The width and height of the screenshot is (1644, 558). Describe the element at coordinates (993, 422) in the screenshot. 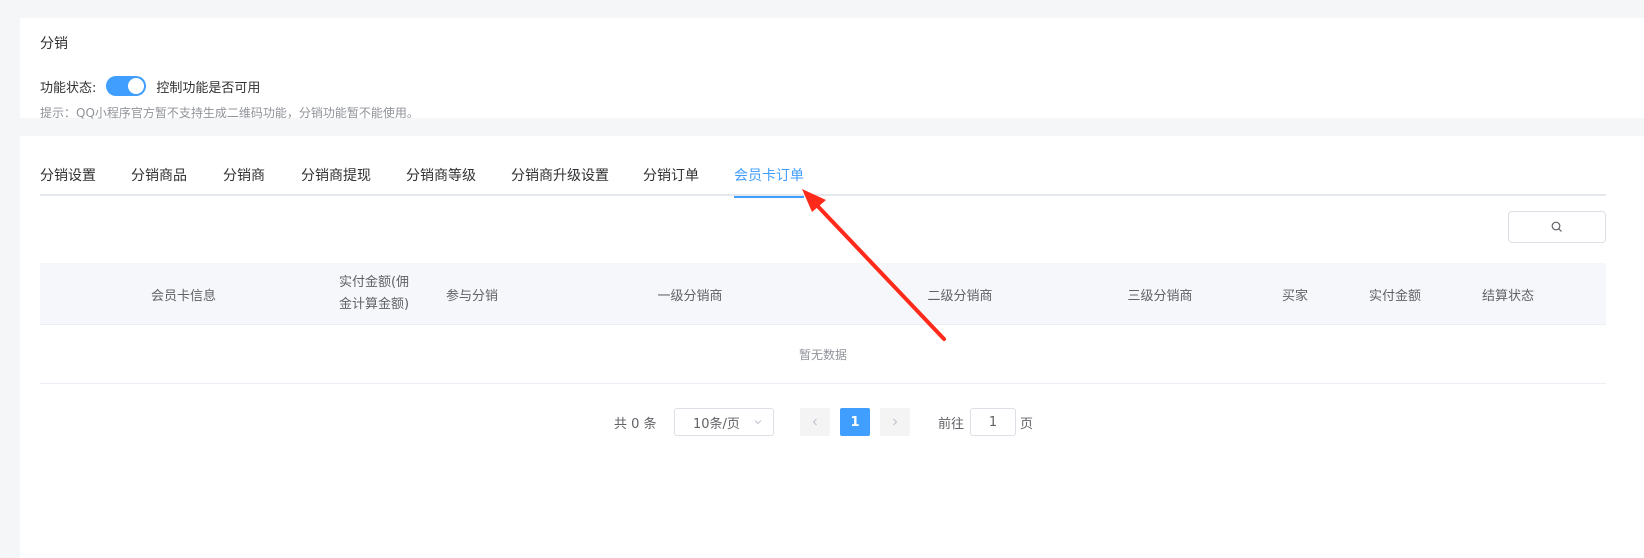

I see `goto-page-input: 1` at that location.